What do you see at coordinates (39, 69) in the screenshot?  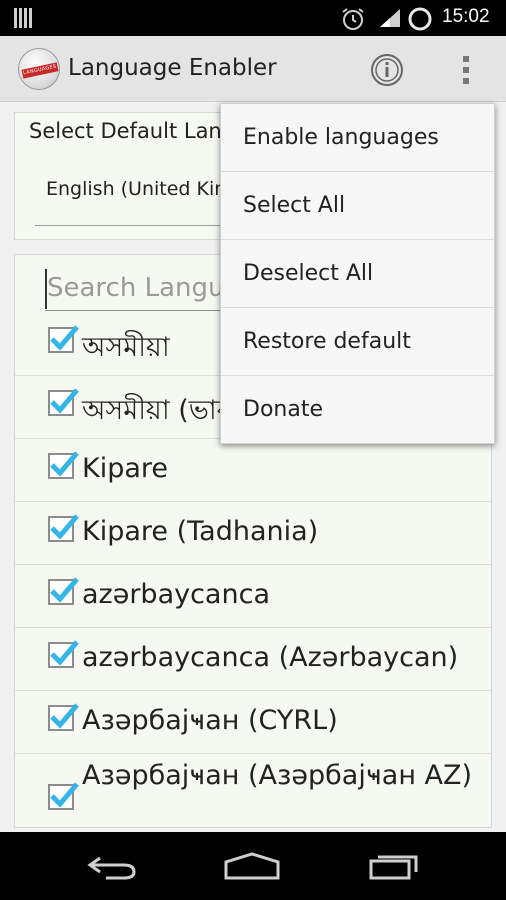 I see `app-logo-icon: LANGUAGES` at bounding box center [39, 69].